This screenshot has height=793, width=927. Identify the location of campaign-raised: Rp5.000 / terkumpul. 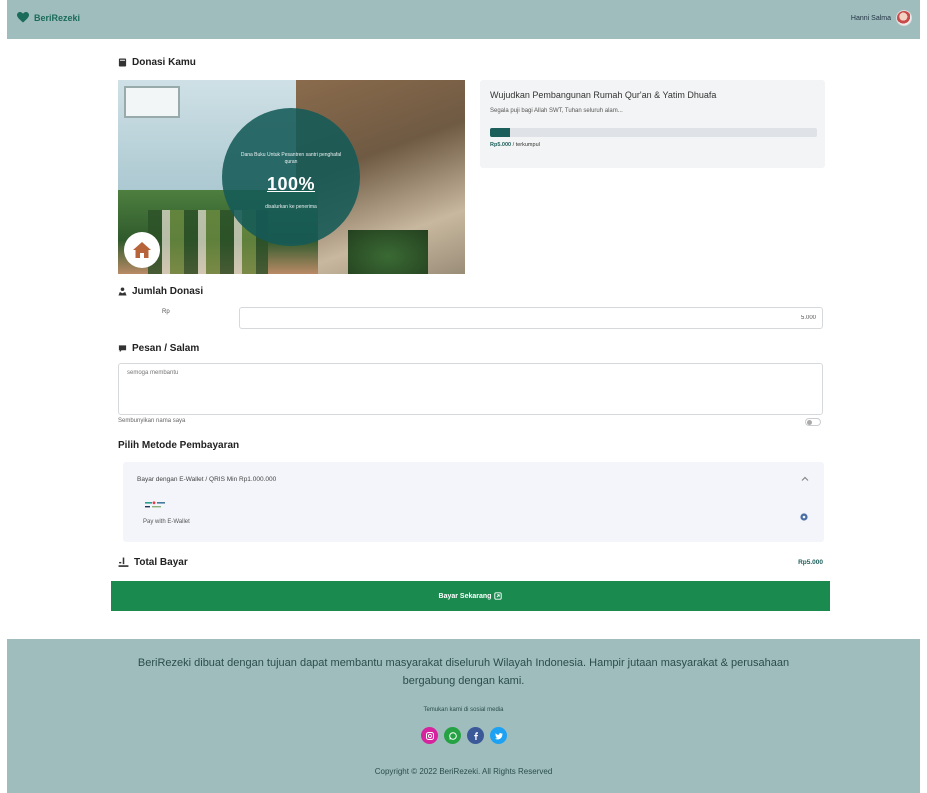
(515, 145).